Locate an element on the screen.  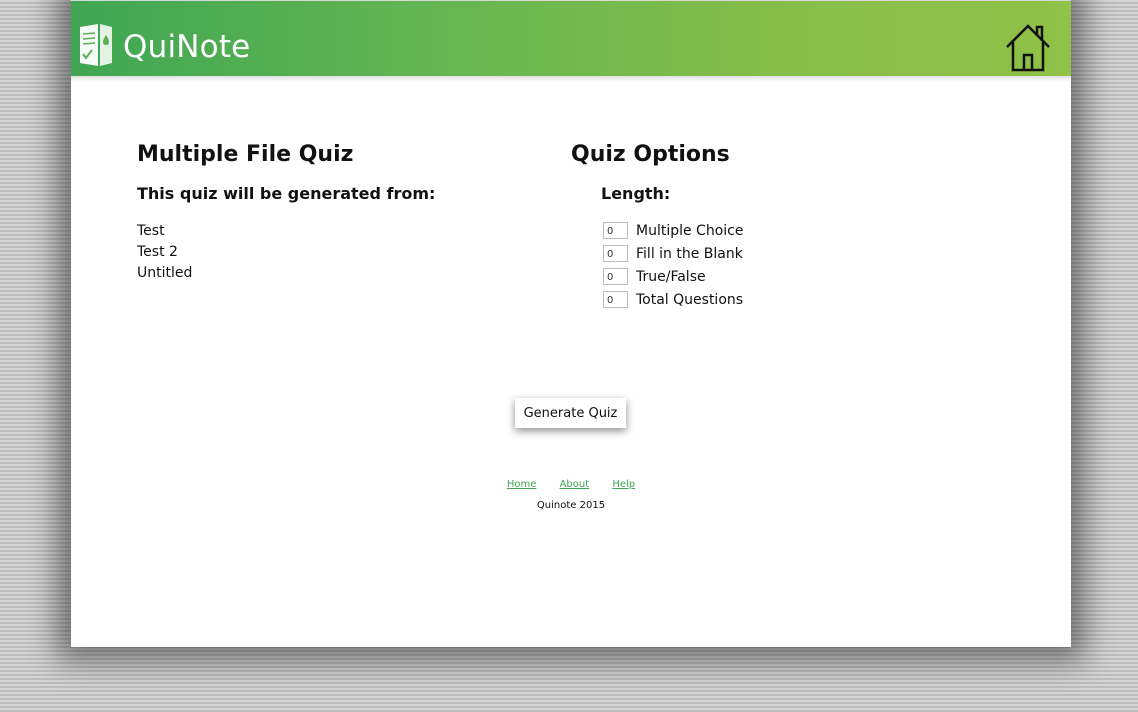
generate-quiz-button: Generate Quiz is located at coordinates (570, 413).